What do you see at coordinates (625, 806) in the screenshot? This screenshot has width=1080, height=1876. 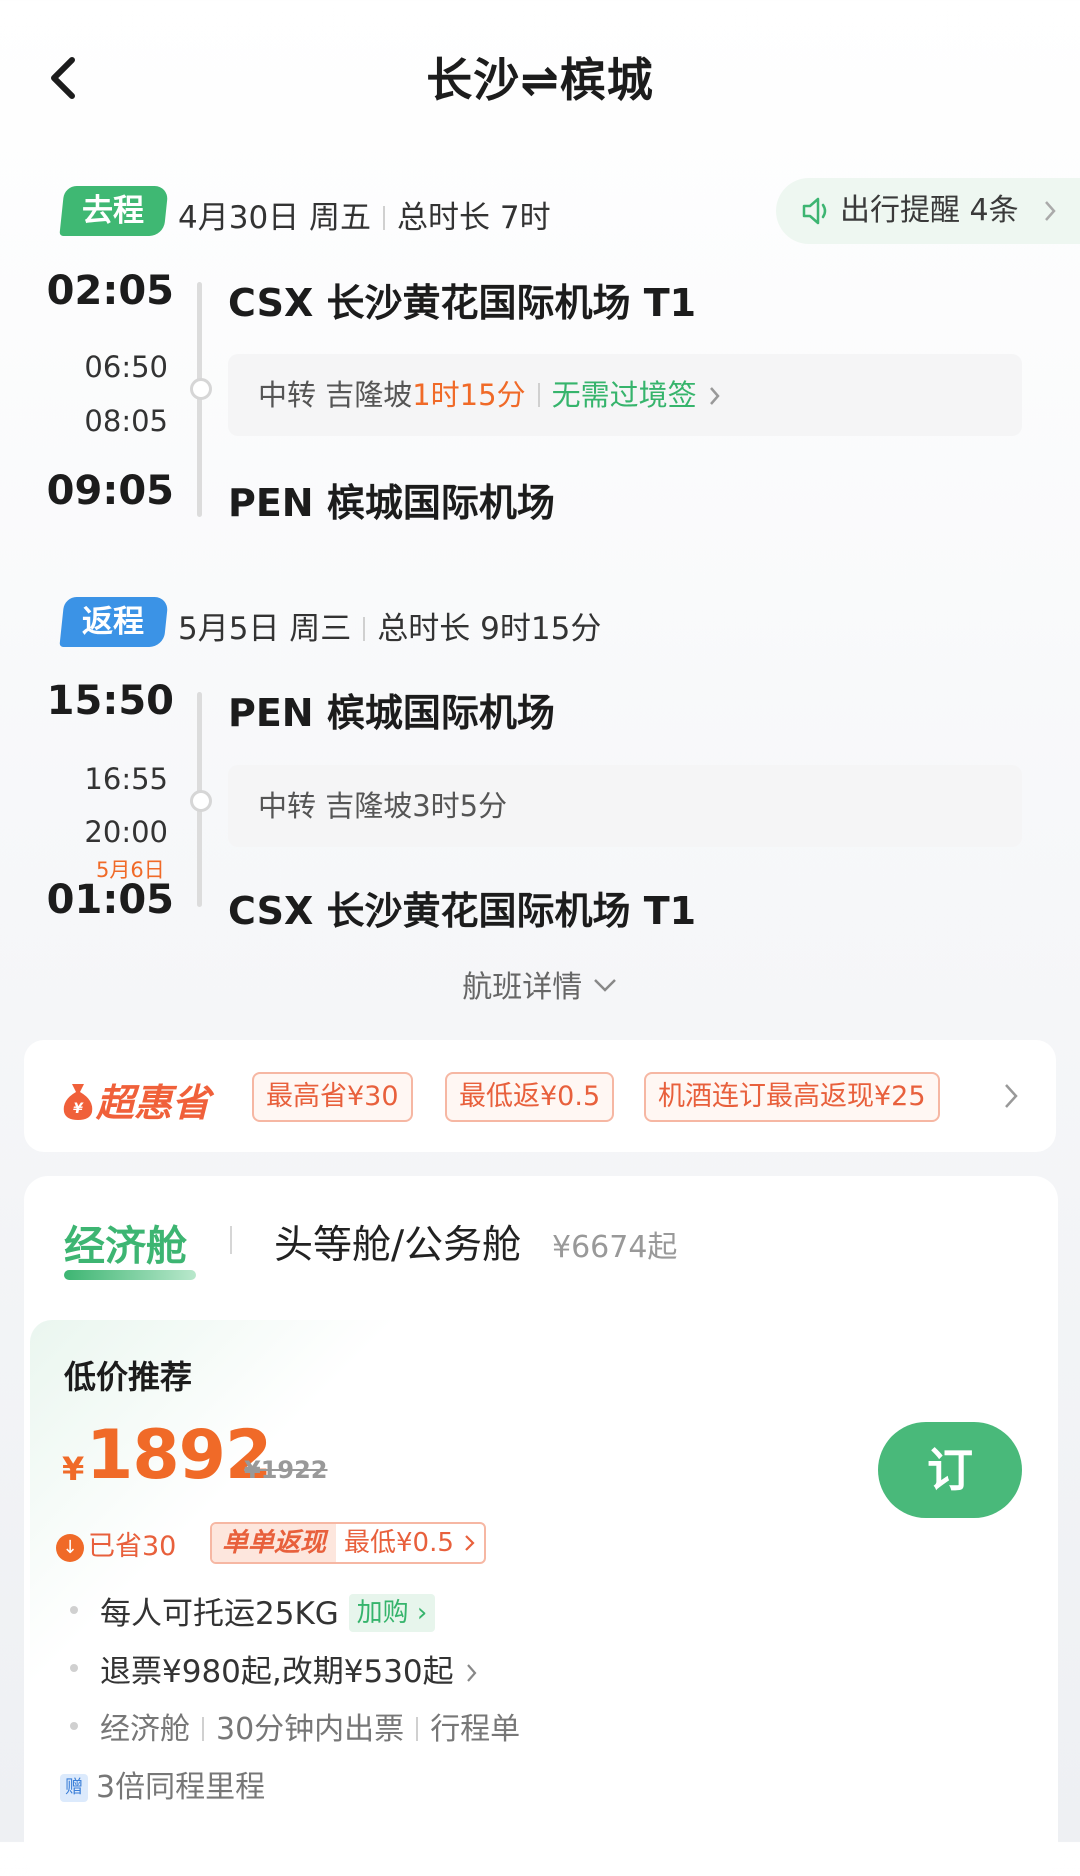 I see `return-transfer-box: 中转 吉隆坡3时5分` at bounding box center [625, 806].